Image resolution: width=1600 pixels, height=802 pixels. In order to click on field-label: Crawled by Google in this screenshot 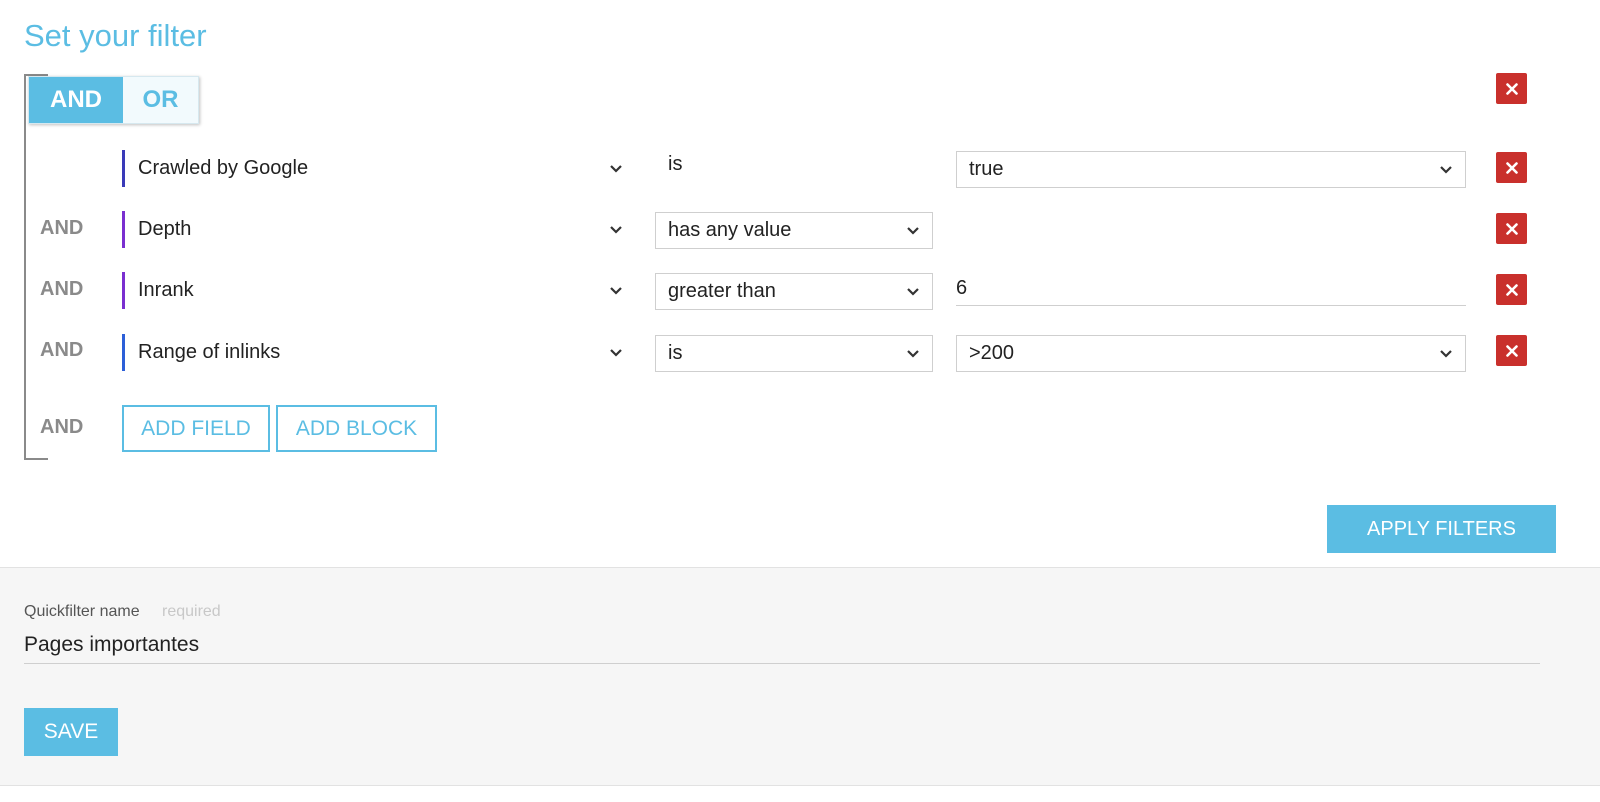, I will do `click(223, 168)`.